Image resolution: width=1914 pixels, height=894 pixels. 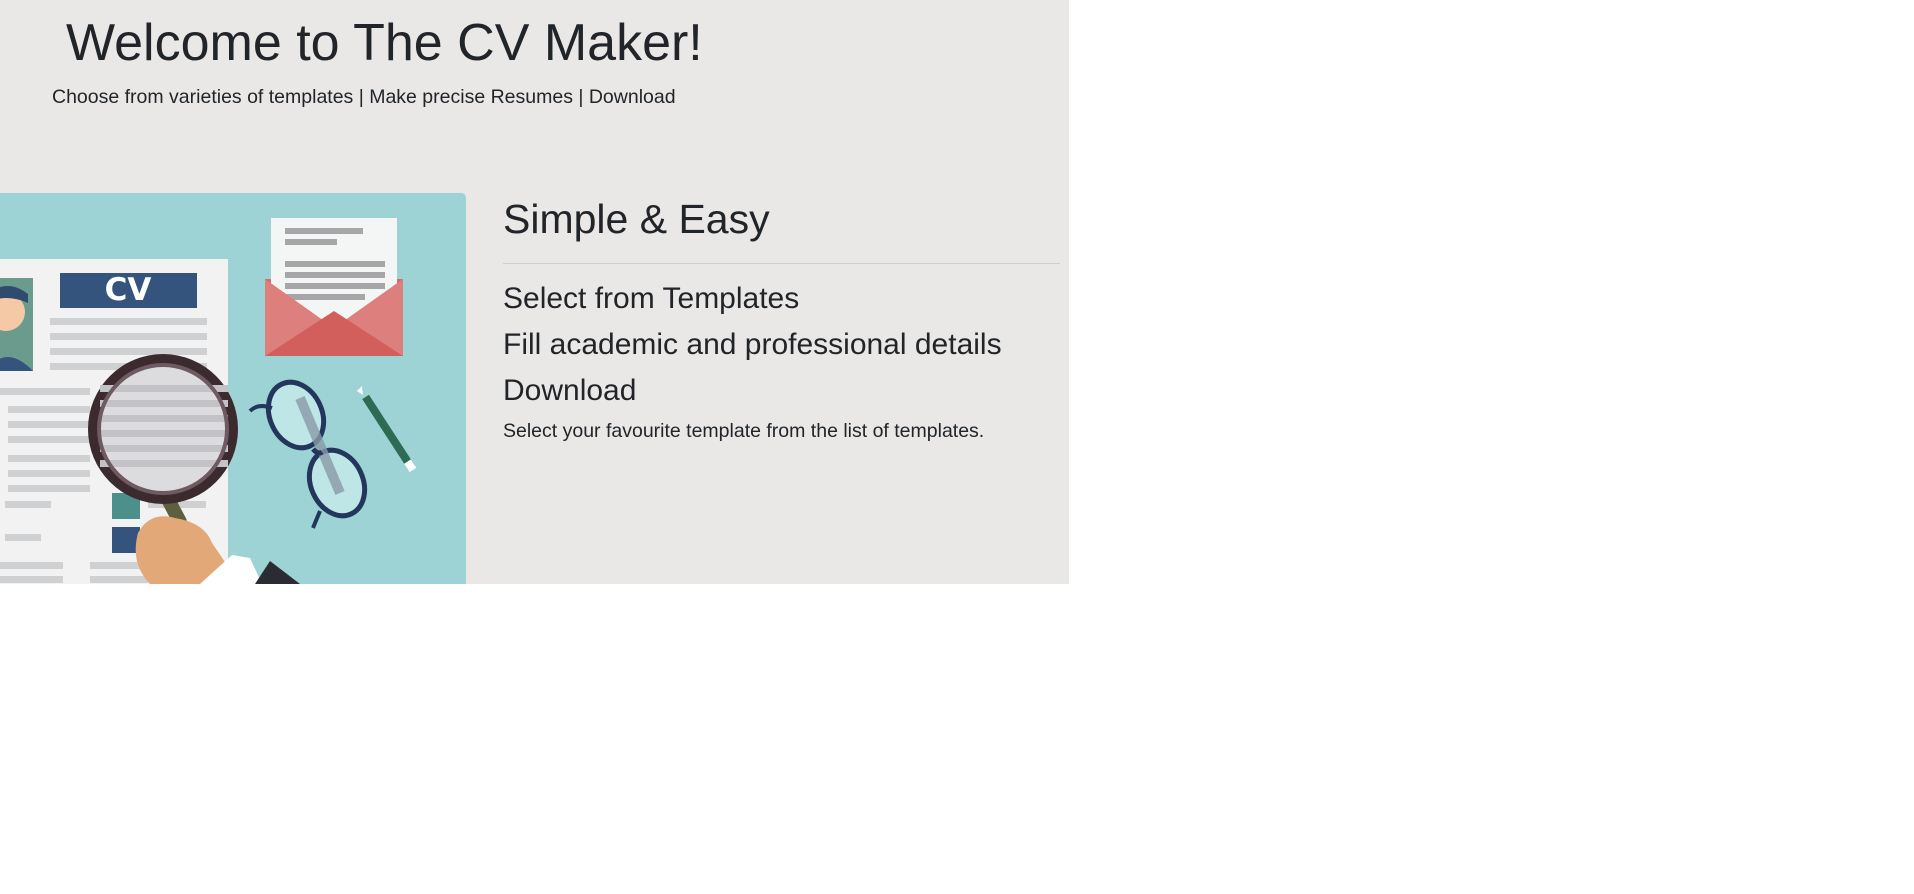 I want to click on envelope-icon, so click(x=334, y=287).